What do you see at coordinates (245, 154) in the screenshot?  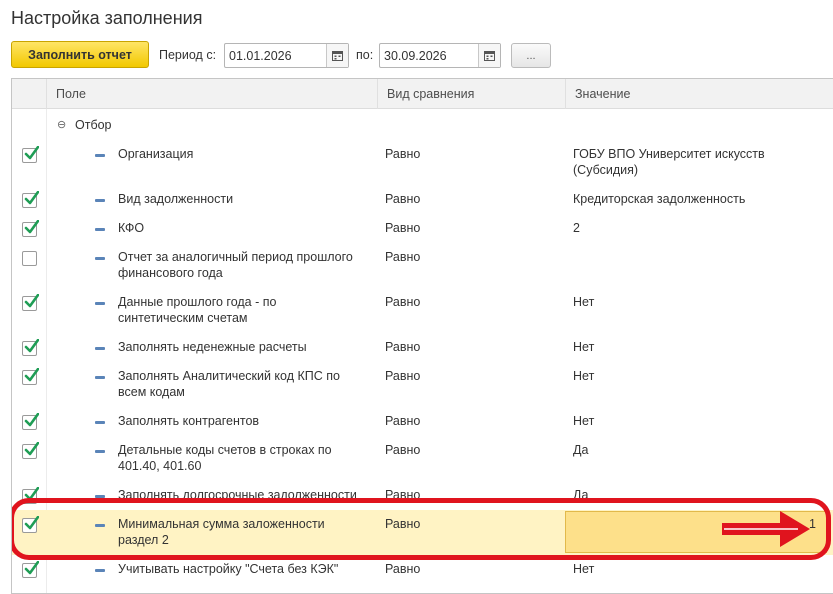 I see `field-name: Организация` at bounding box center [245, 154].